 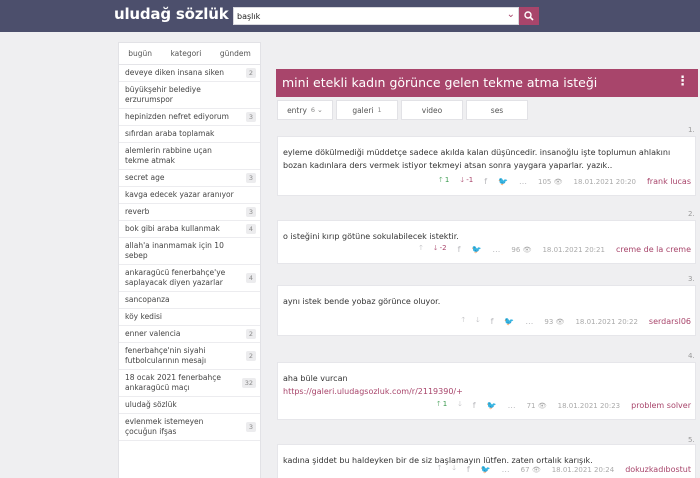 I want to click on sidebar-topic-item: kavga edecek yazar aranıyor, so click(x=189, y=195).